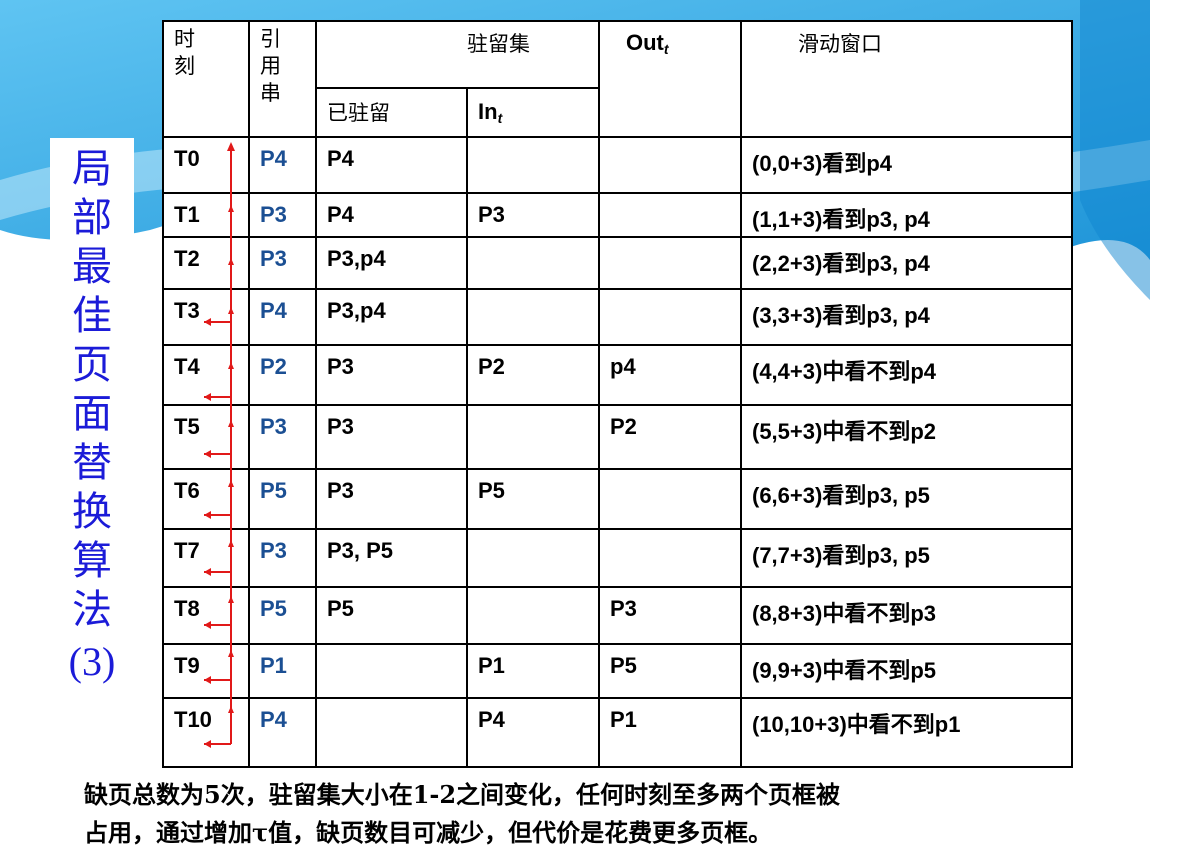 This screenshot has width=1183, height=852. I want to click on cell-time: T6, so click(206, 499).